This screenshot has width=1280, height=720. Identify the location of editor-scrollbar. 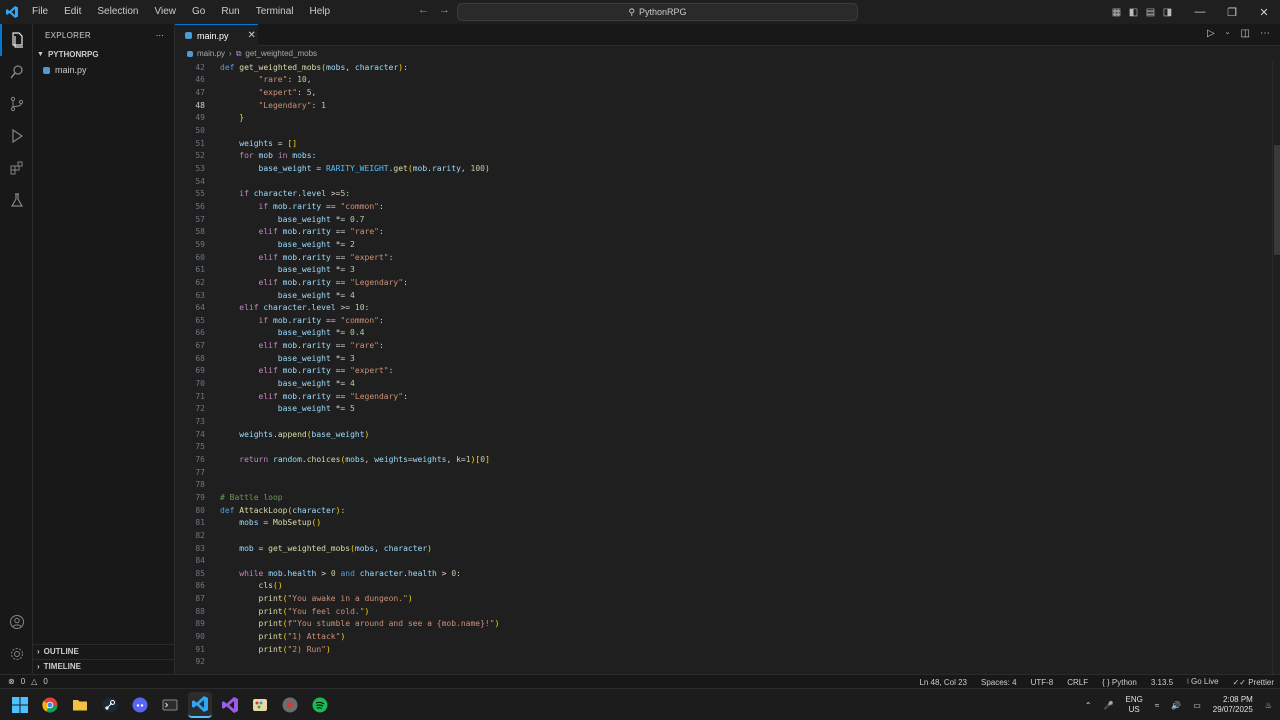
(1276, 367).